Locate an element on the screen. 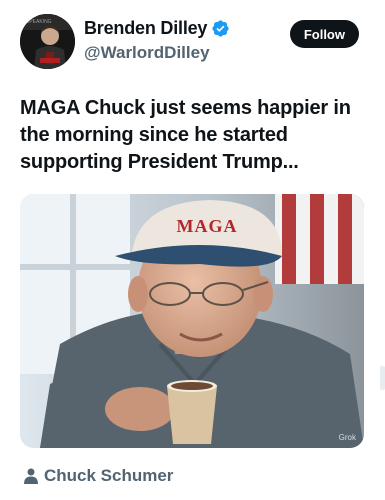 The height and width of the screenshot is (500, 385). tagged-person: Chuck Schumer is located at coordinates (98, 476).